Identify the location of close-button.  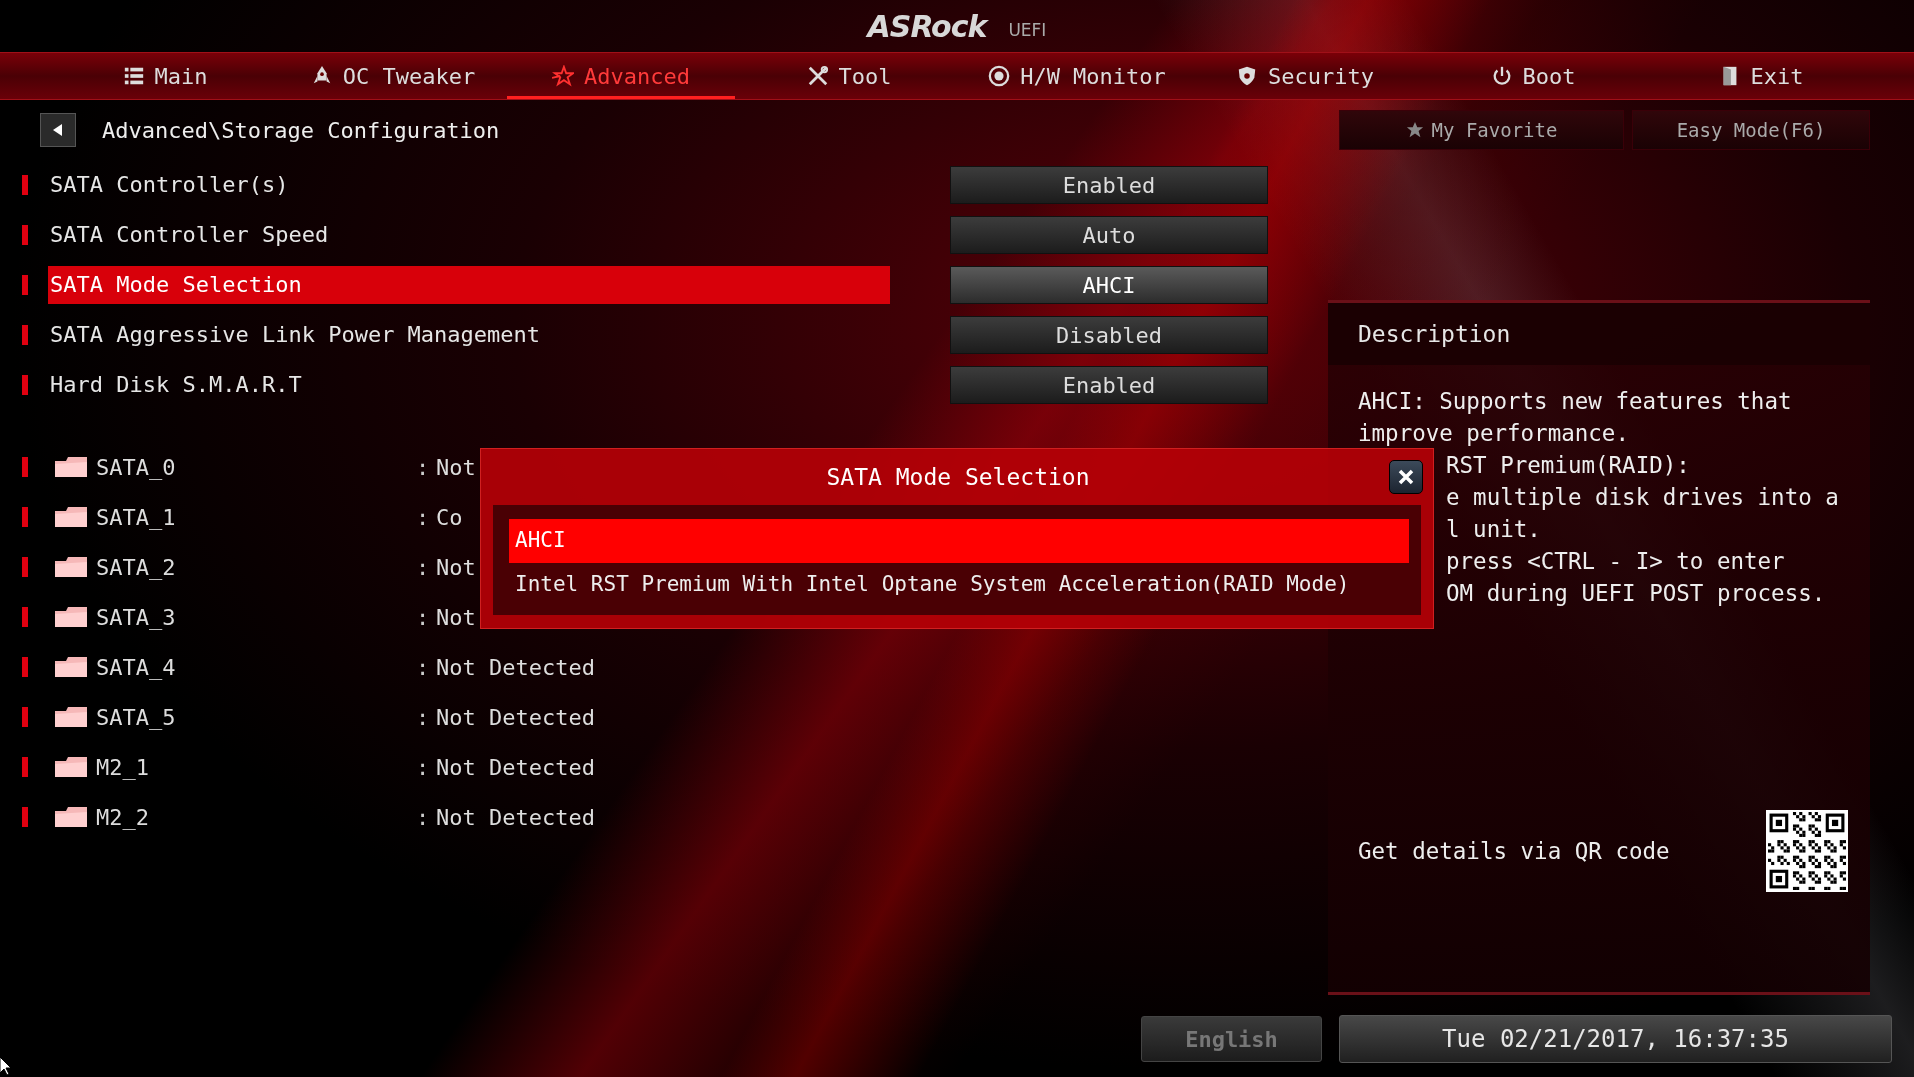
(1406, 477).